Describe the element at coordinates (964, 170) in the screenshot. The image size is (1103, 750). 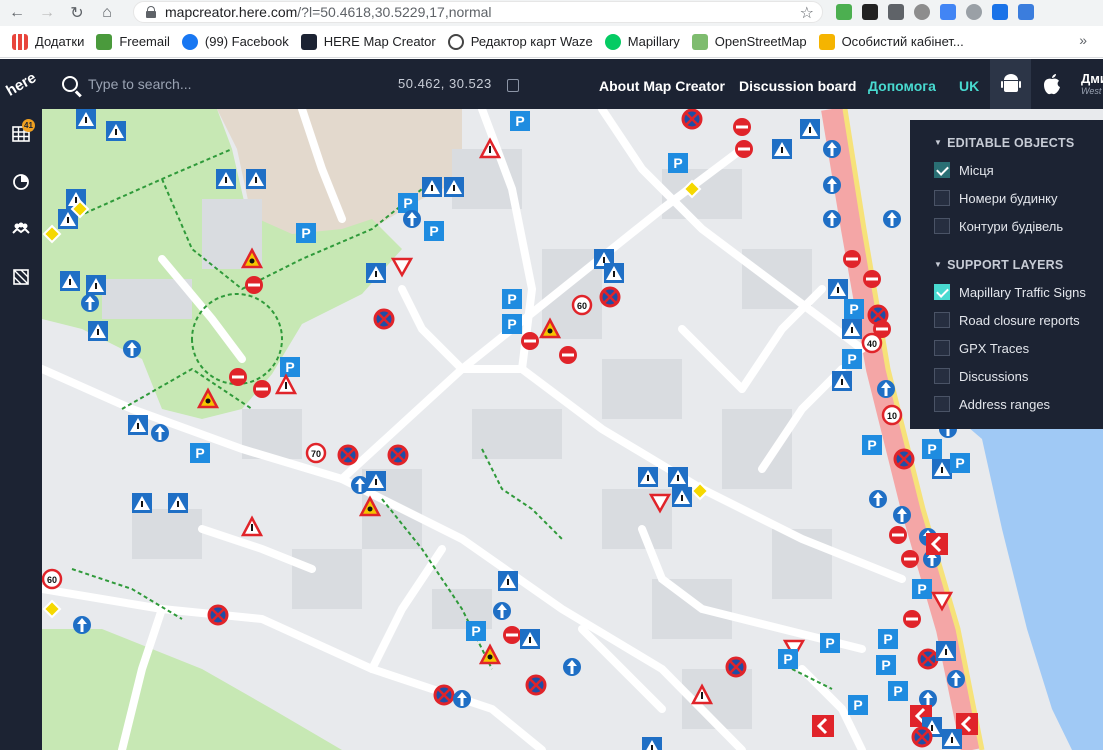
I see `layer-places: Місця` at that location.